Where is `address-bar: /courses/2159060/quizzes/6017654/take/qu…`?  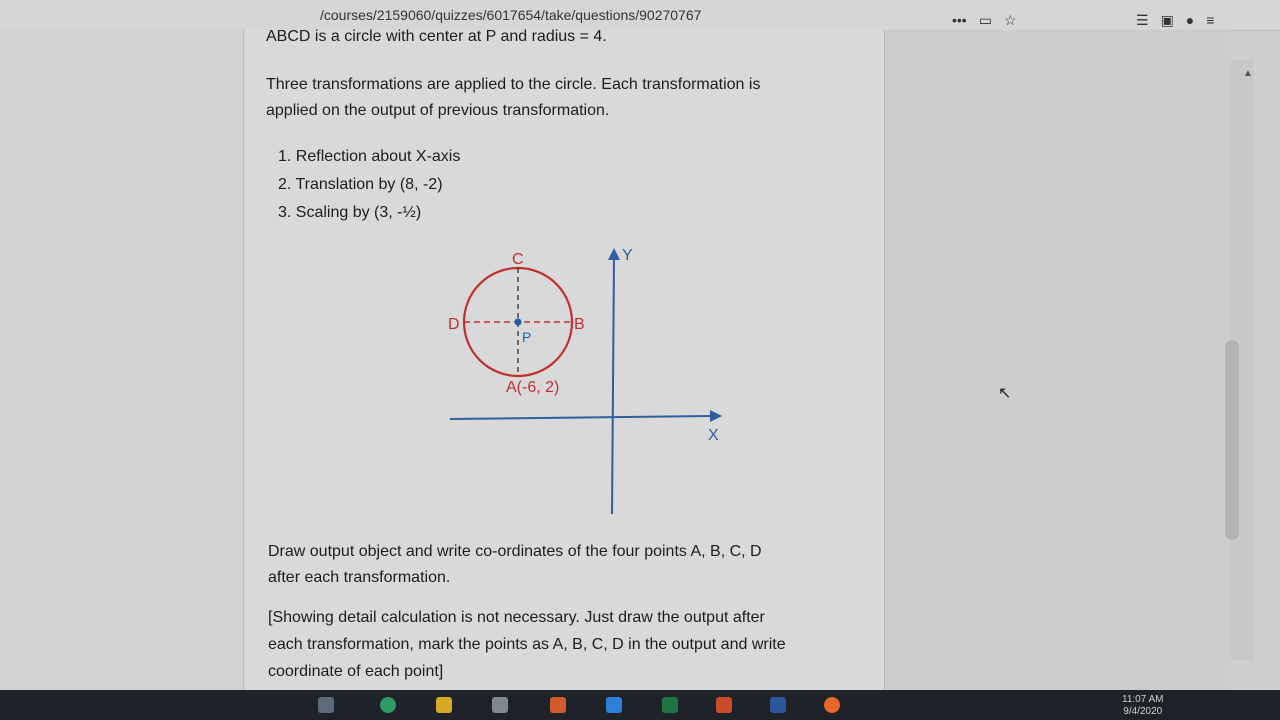
address-bar: /courses/2159060/quizzes/6017654/take/qu… is located at coordinates (510, 15).